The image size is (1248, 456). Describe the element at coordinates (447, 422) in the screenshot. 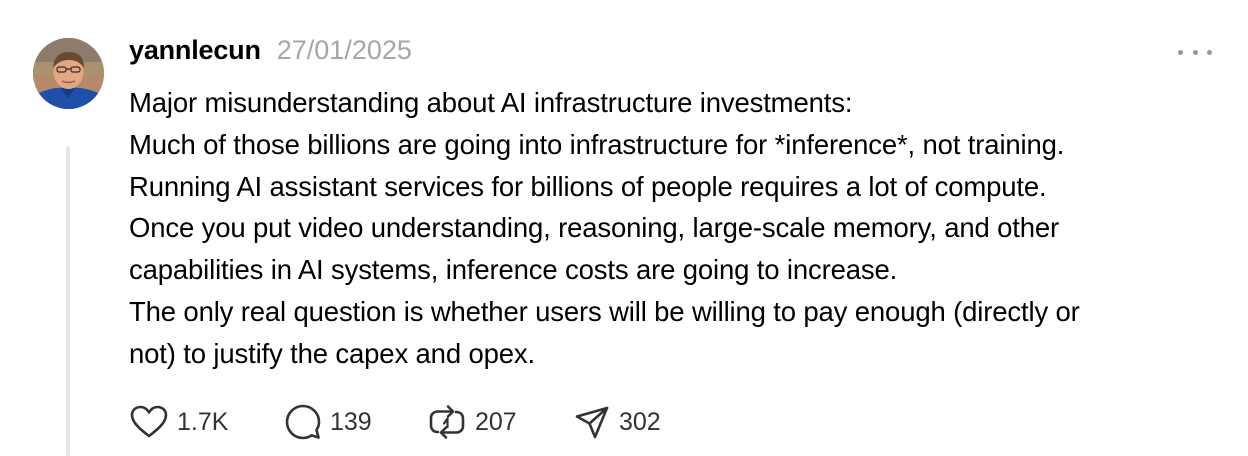

I see `repost-icon` at that location.